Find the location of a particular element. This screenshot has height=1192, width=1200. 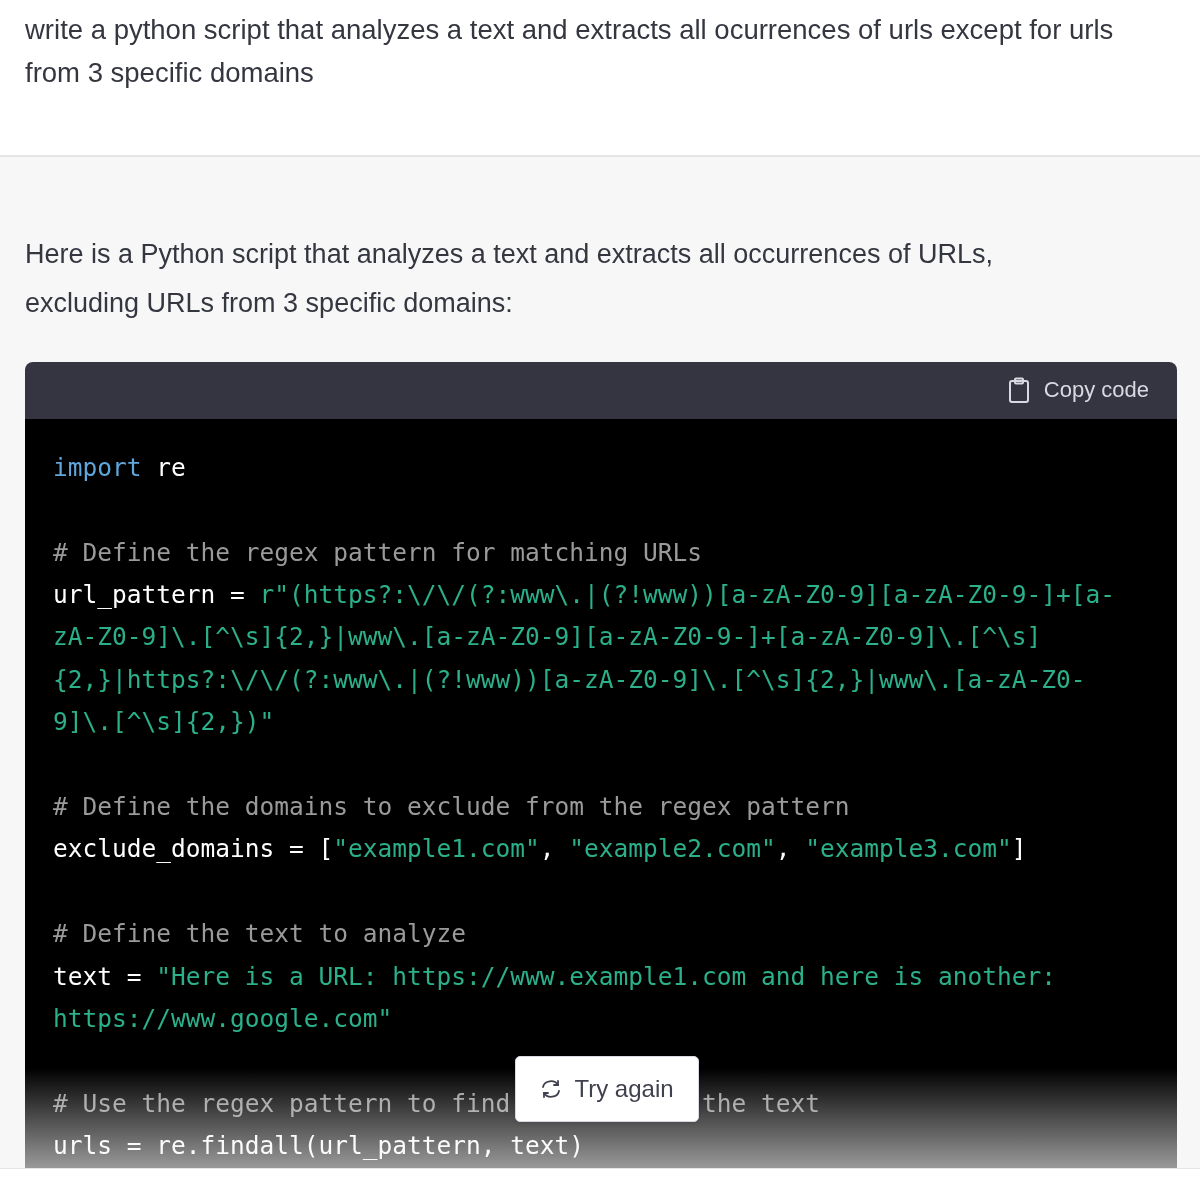

code-line: # Define the regex pattern for matching URLs is located at coordinates (378, 552).